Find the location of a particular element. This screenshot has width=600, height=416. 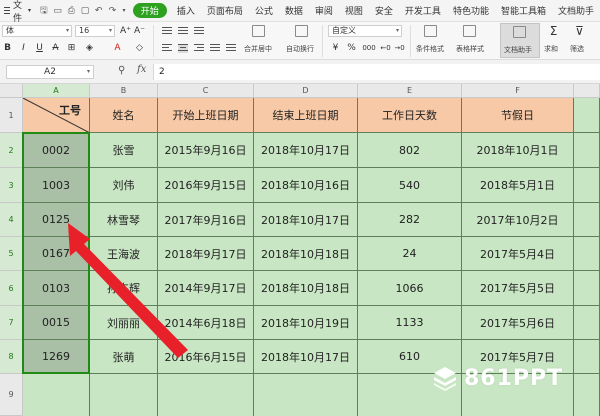

table-style-icon is located at coordinates (469, 31).